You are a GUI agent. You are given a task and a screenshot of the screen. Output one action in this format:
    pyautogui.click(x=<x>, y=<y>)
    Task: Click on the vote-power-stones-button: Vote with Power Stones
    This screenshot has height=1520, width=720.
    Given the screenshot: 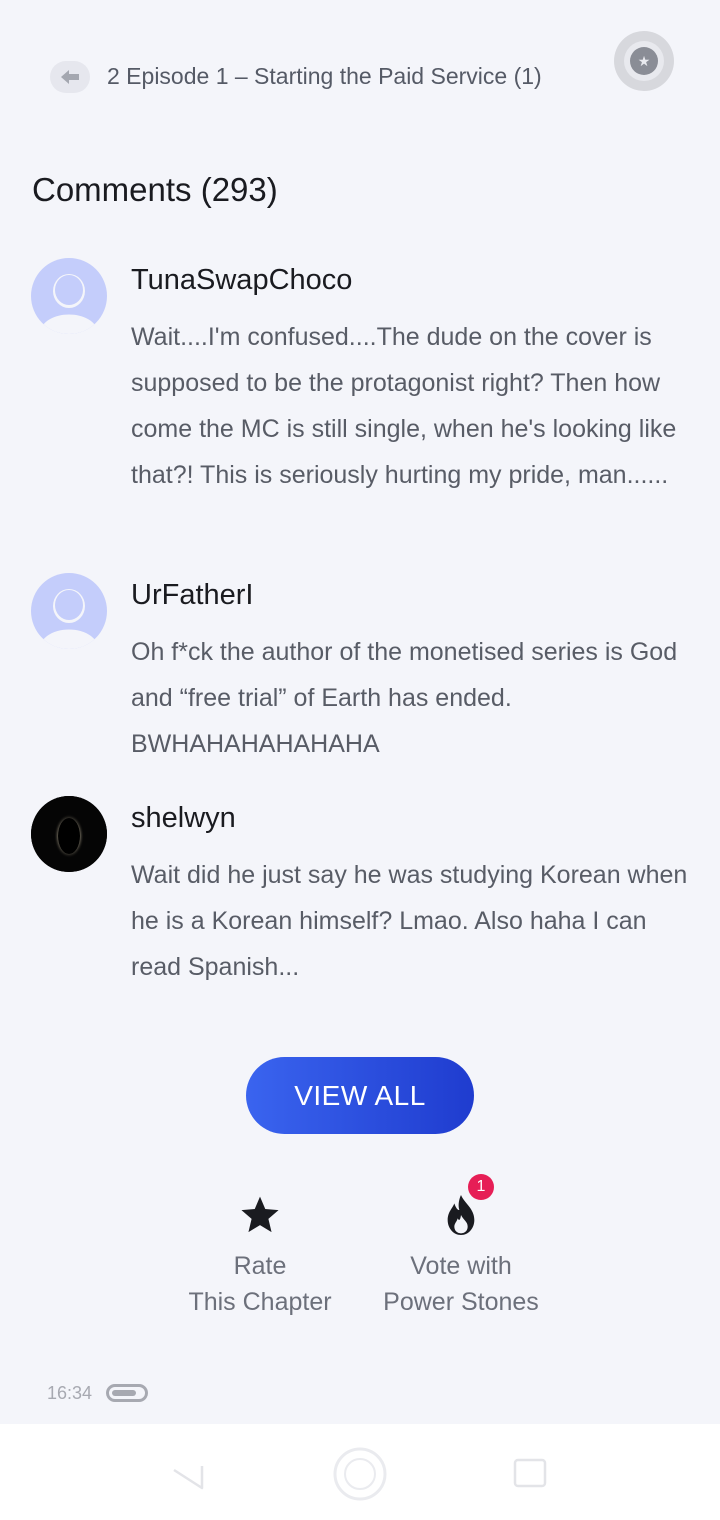 What is the action you would take?
    pyautogui.click(x=461, y=1255)
    